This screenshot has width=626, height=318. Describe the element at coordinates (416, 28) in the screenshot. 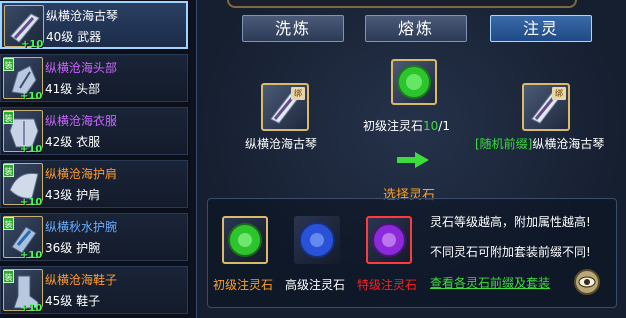

I see `tab-smelt: 熔炼` at that location.